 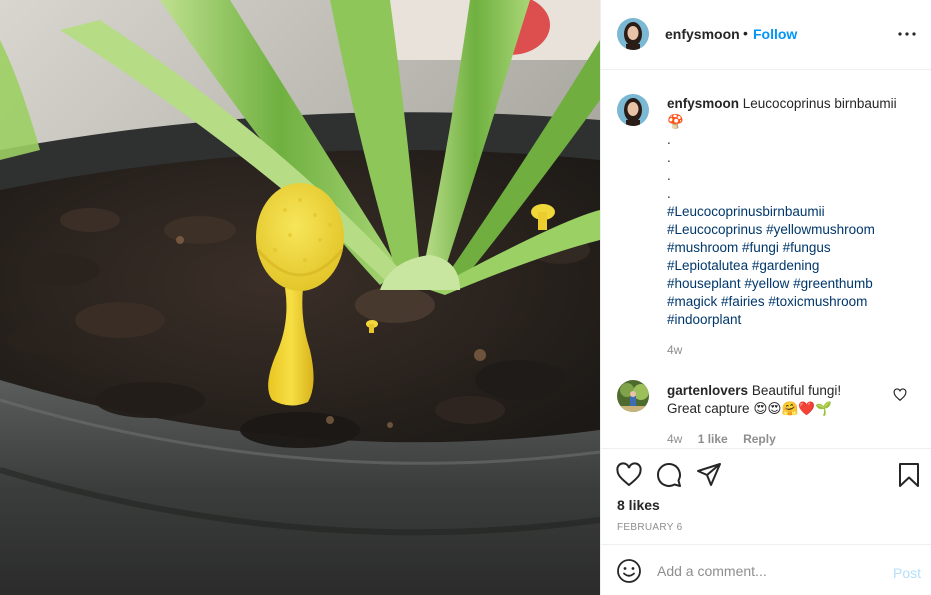 What do you see at coordinates (629, 571) in the screenshot?
I see `emoji-icon` at bounding box center [629, 571].